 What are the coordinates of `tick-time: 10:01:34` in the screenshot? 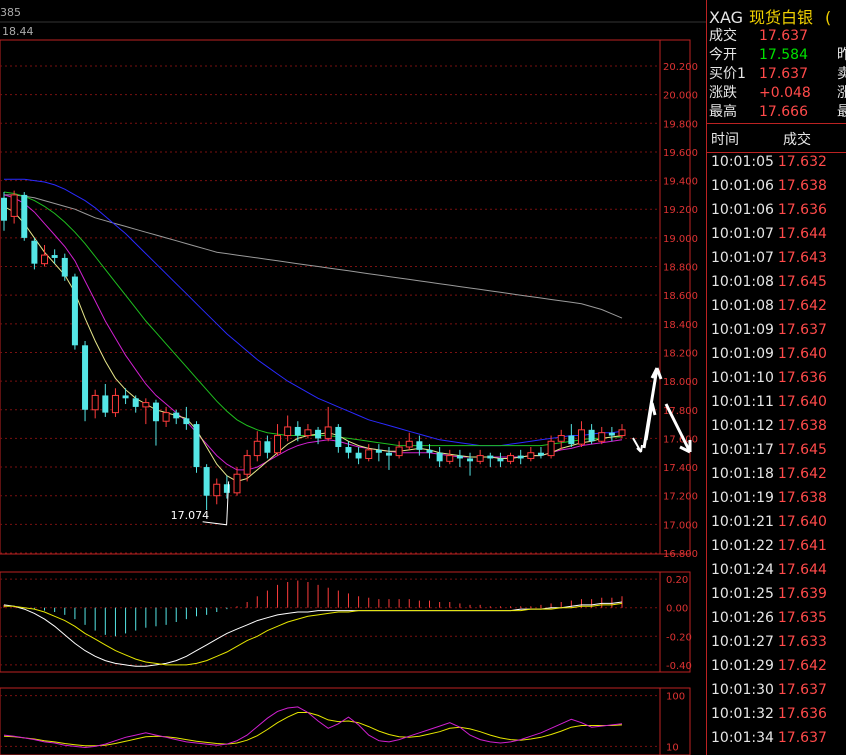 It's located at (742, 738).